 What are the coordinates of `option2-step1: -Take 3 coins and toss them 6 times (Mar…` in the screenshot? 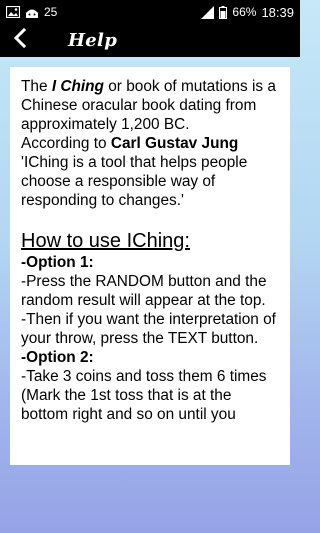 It's located at (144, 395).